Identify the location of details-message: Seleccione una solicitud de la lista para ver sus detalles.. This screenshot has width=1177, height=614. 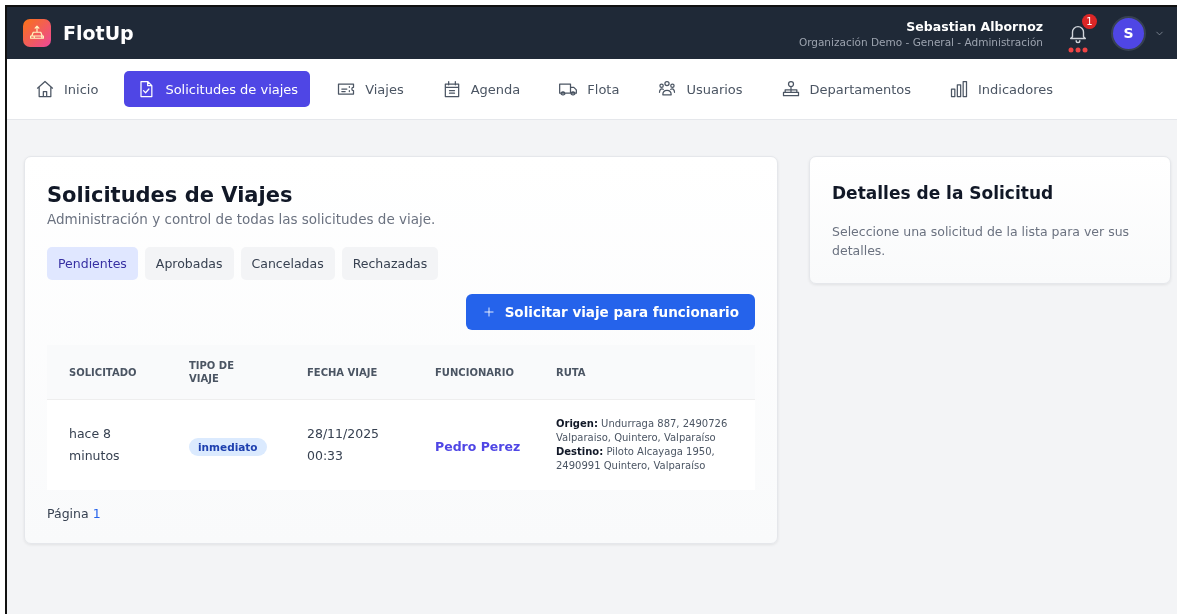
(981, 241).